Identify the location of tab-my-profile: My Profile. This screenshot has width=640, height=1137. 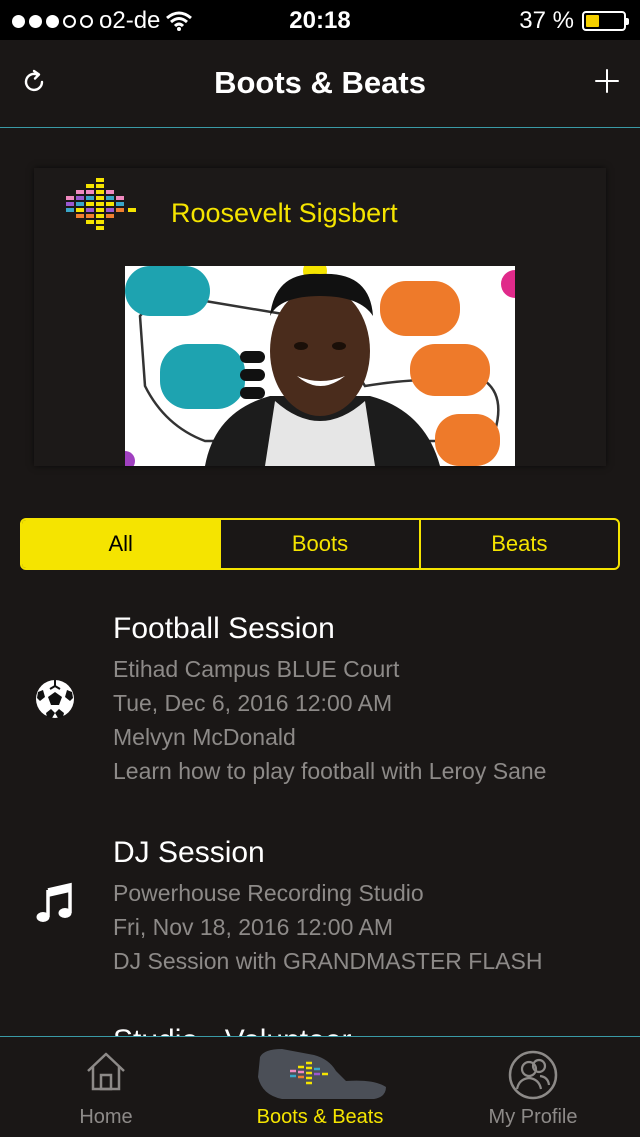
(533, 1087).